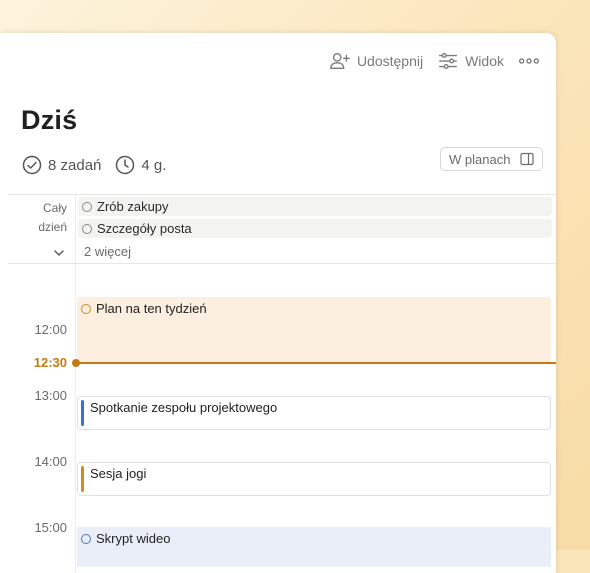 The width and height of the screenshot is (590, 573). I want to click on time-label: 14:00, so click(50, 461).